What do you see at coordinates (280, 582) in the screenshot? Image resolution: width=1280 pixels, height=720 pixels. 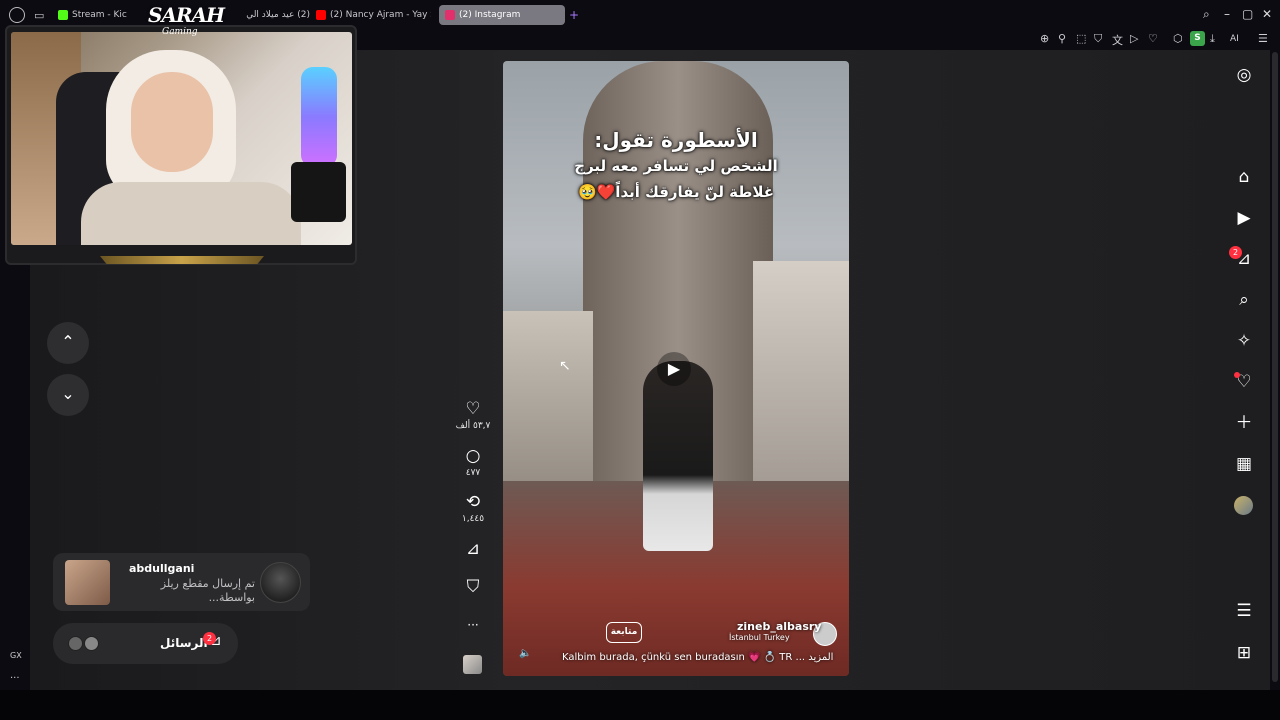 I see `dm-avatar` at bounding box center [280, 582].